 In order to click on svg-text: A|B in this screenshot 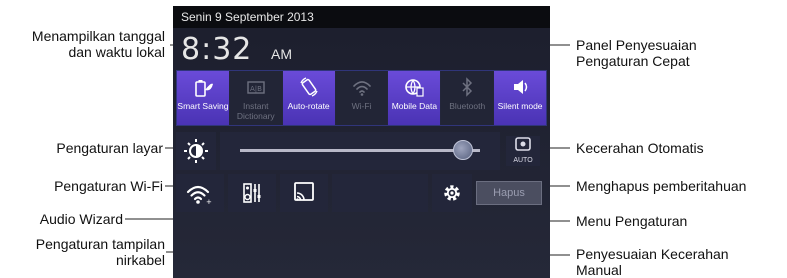, I will do `click(256, 89)`.